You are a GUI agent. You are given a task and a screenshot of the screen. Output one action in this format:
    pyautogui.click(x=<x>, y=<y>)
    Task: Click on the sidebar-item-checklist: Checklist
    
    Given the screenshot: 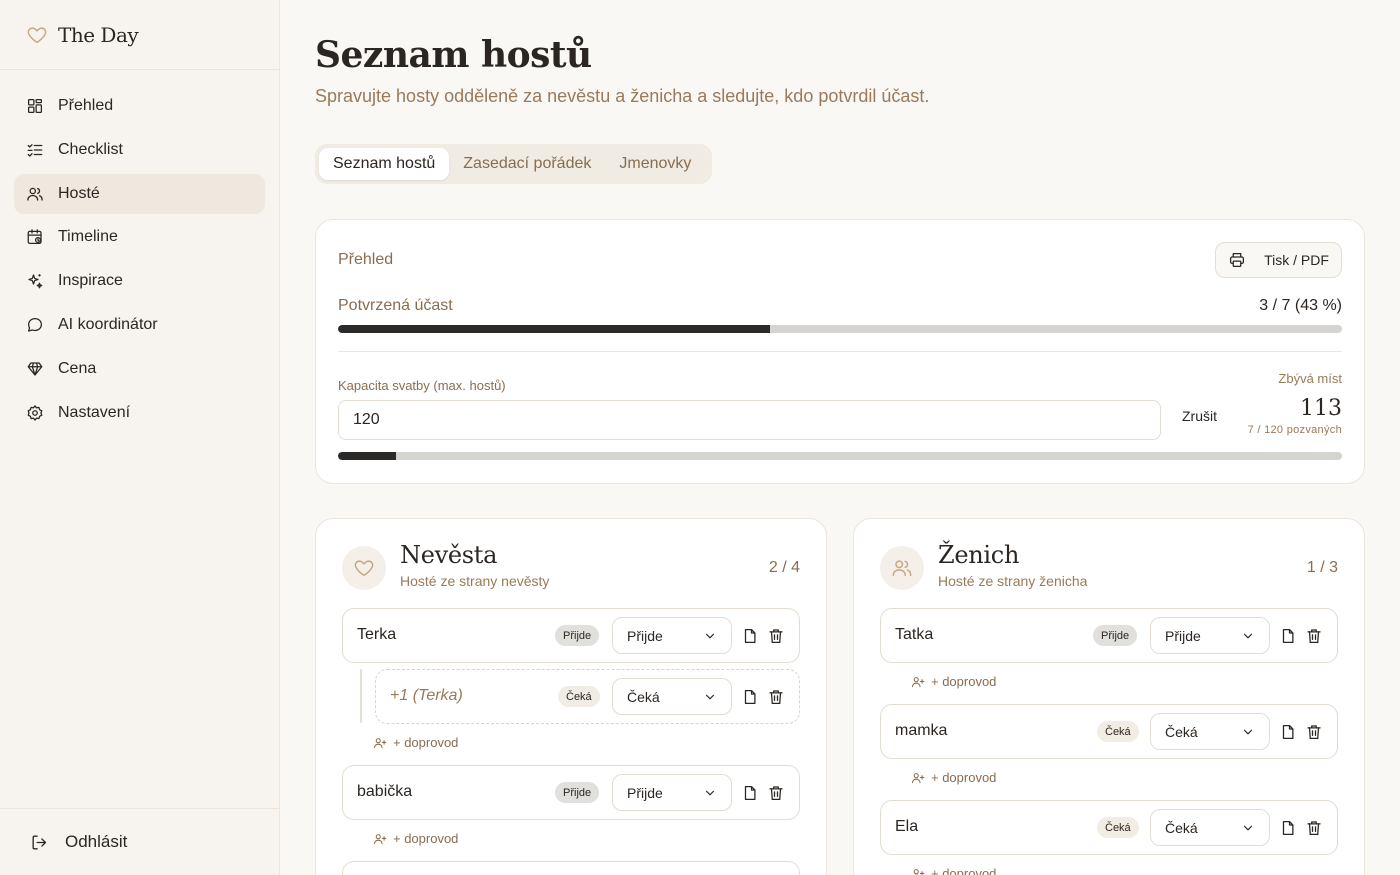 What is the action you would take?
    pyautogui.click(x=139, y=150)
    